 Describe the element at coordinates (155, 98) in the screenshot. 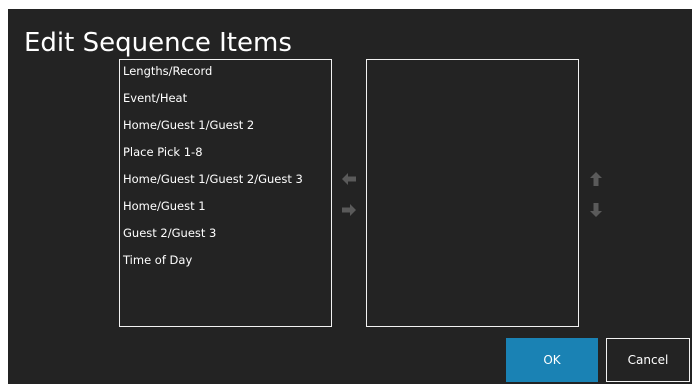

I see `list-item: Event/Heat` at that location.